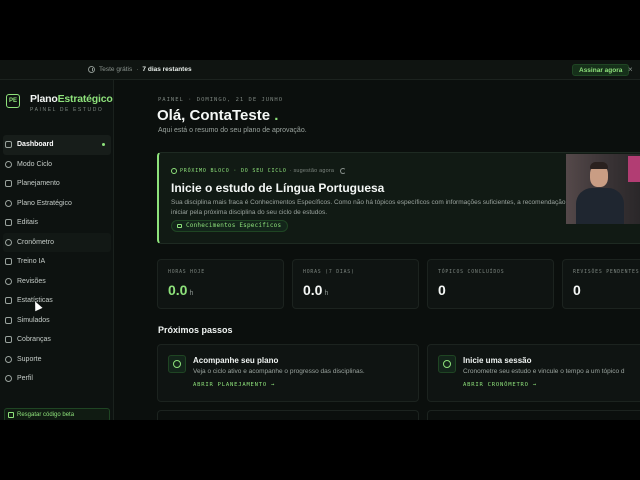 The width and height of the screenshot is (640, 480). I want to click on webcam-person-body, so click(600, 206).